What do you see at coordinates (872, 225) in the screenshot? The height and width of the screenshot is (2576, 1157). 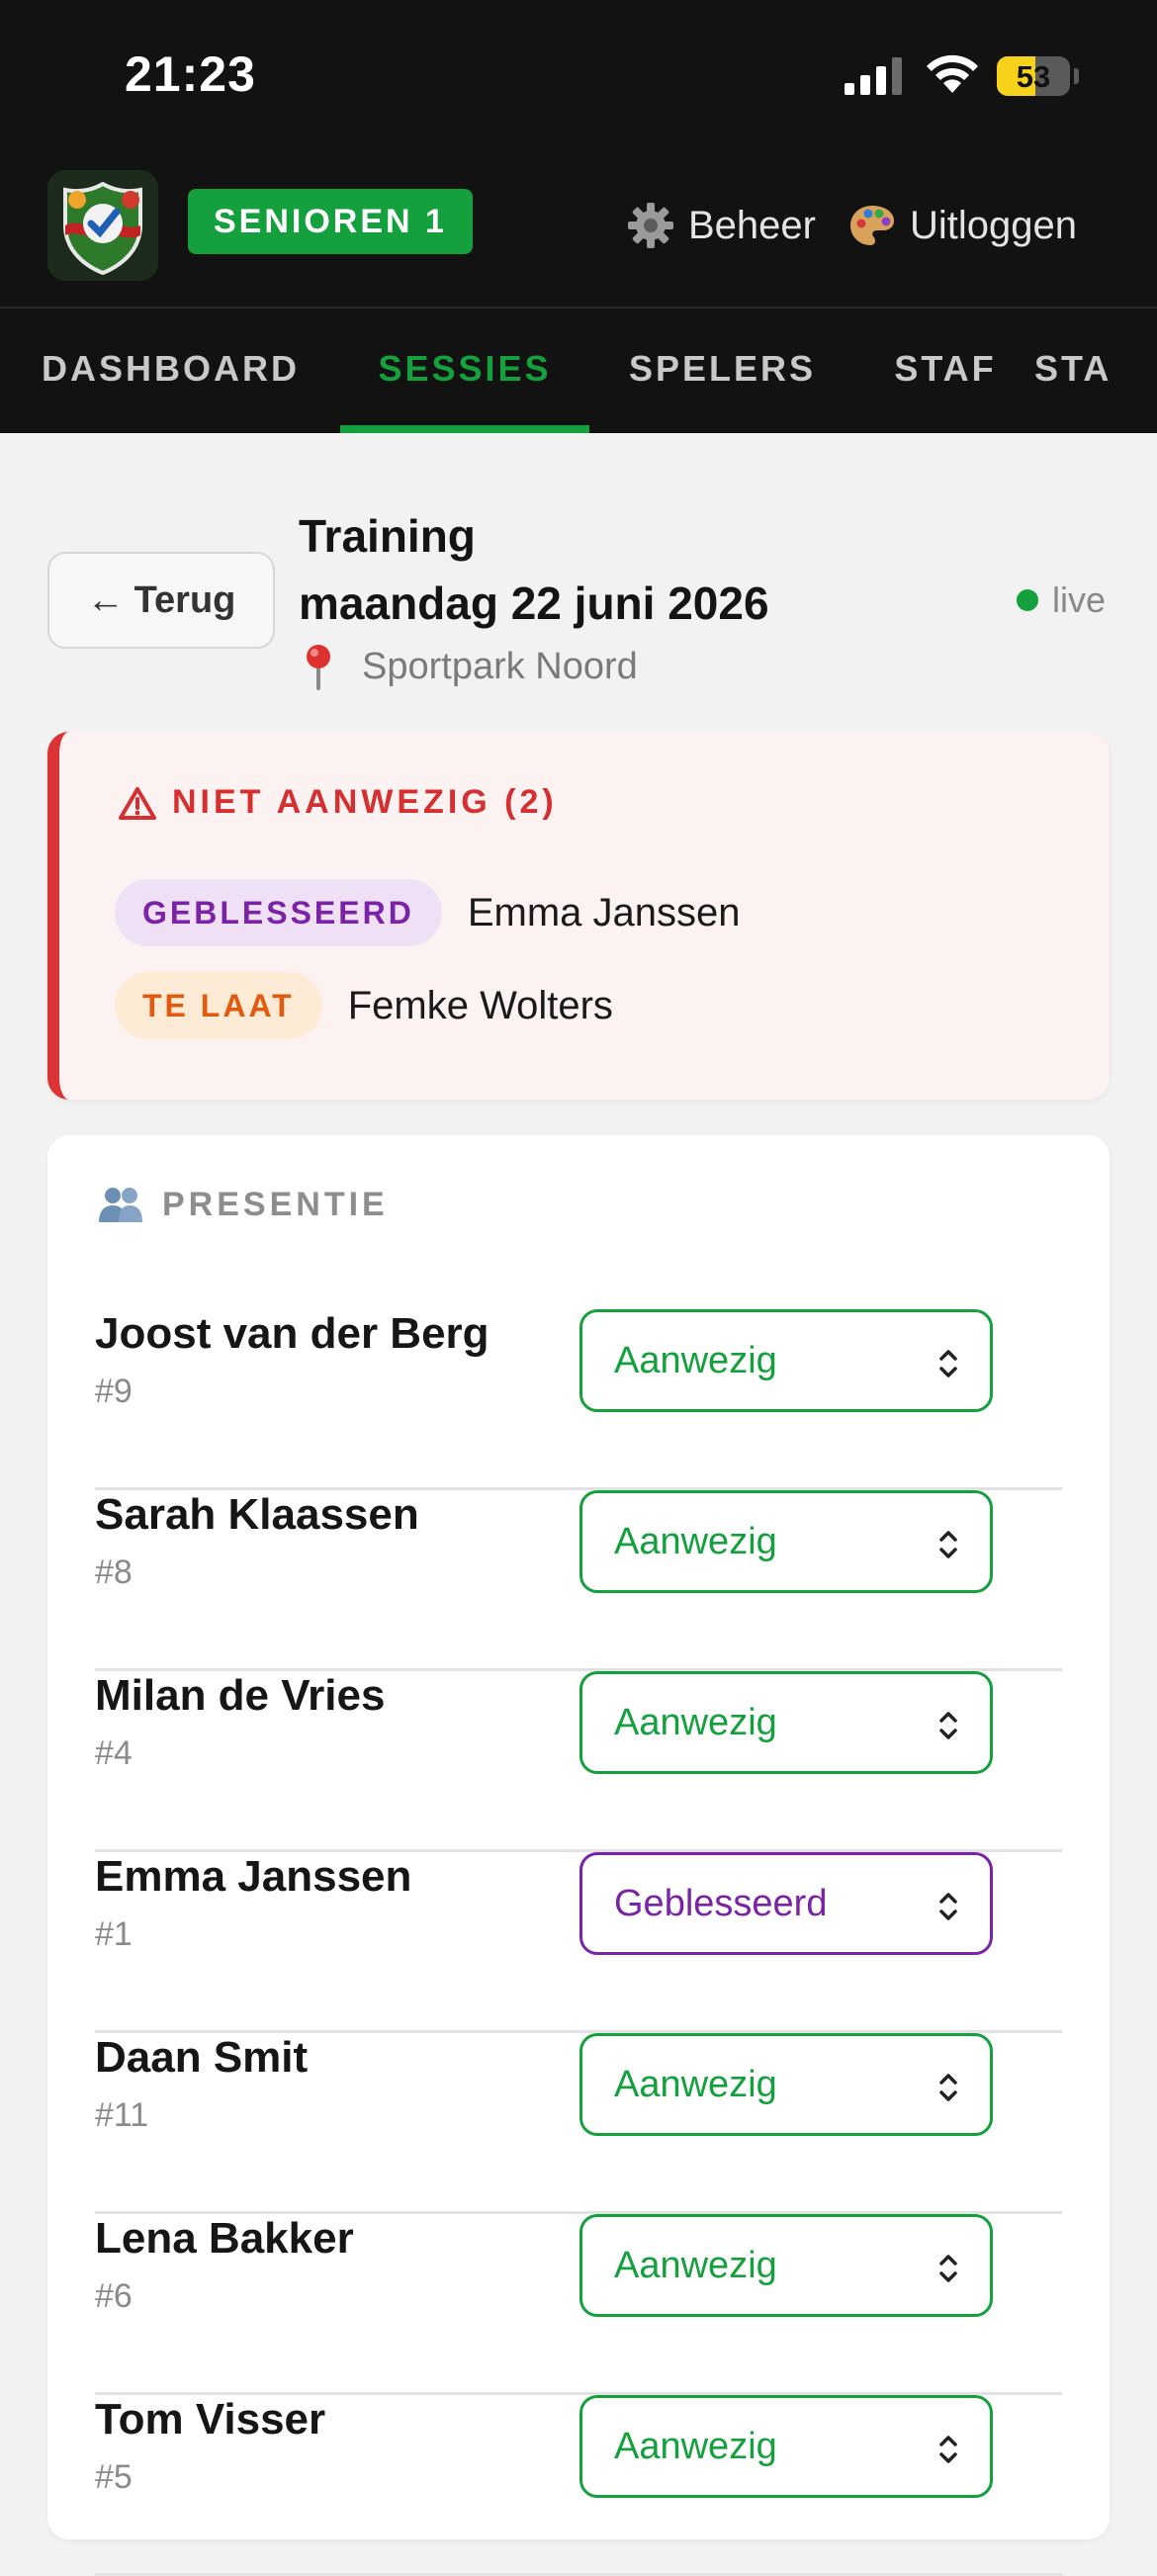 I see `palette-icon` at bounding box center [872, 225].